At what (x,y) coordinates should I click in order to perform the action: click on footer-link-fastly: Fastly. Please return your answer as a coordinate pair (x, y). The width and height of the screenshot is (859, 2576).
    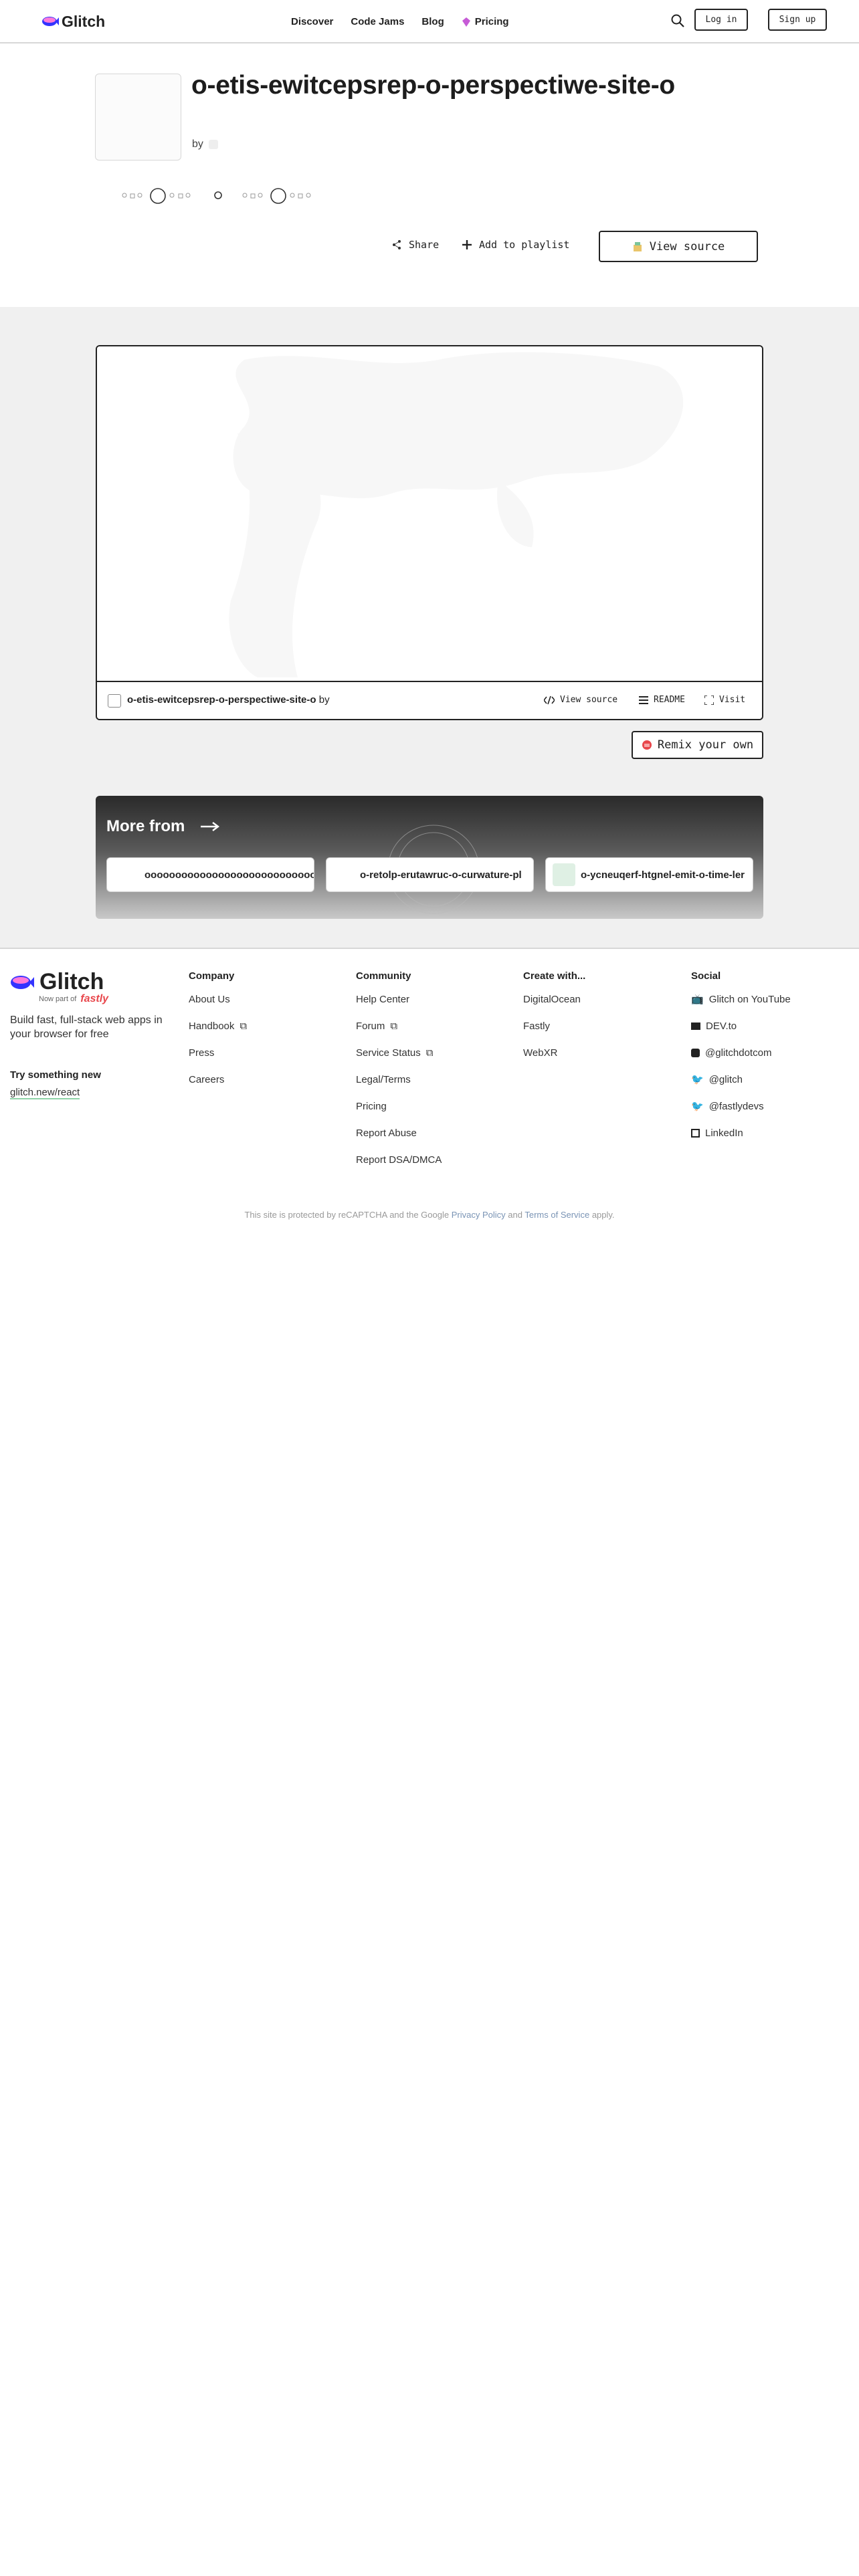
    Looking at the image, I should click on (554, 1025).